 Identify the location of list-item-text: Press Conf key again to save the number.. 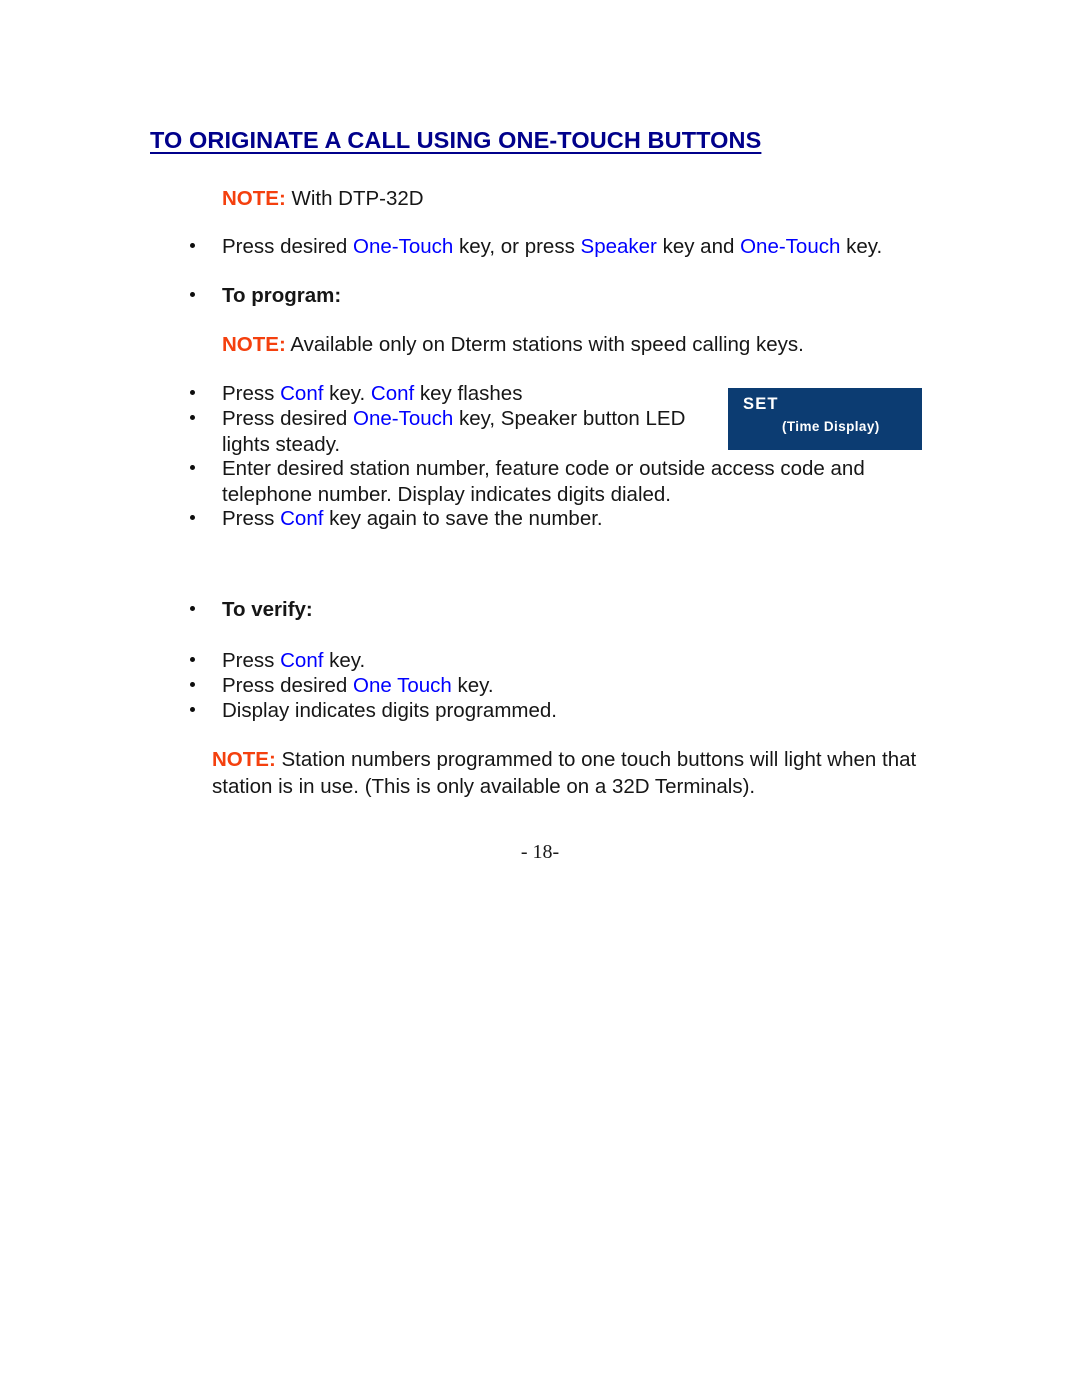
(466, 519).